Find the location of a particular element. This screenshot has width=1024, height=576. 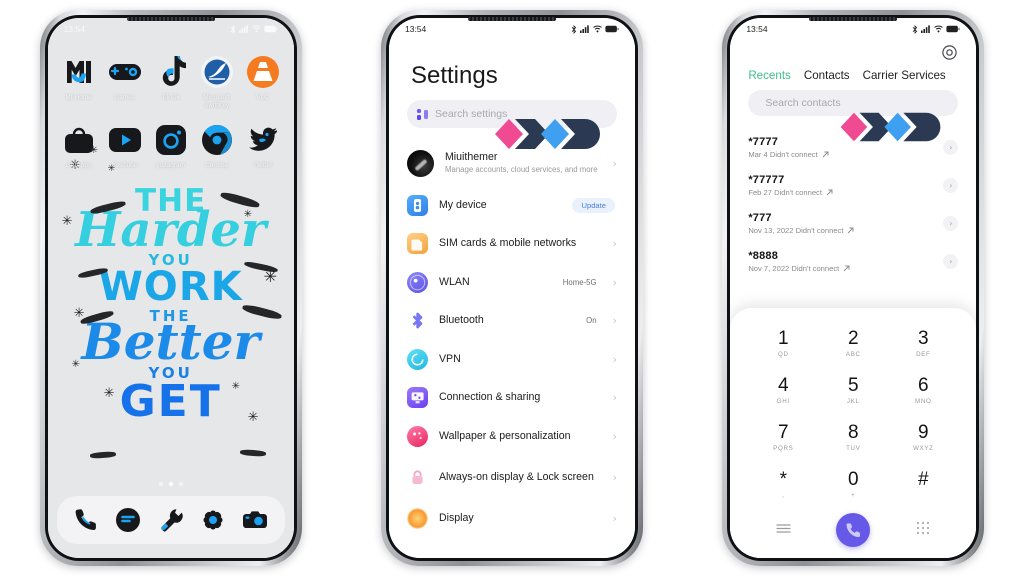

tab-recents: Recents is located at coordinates (769, 75).